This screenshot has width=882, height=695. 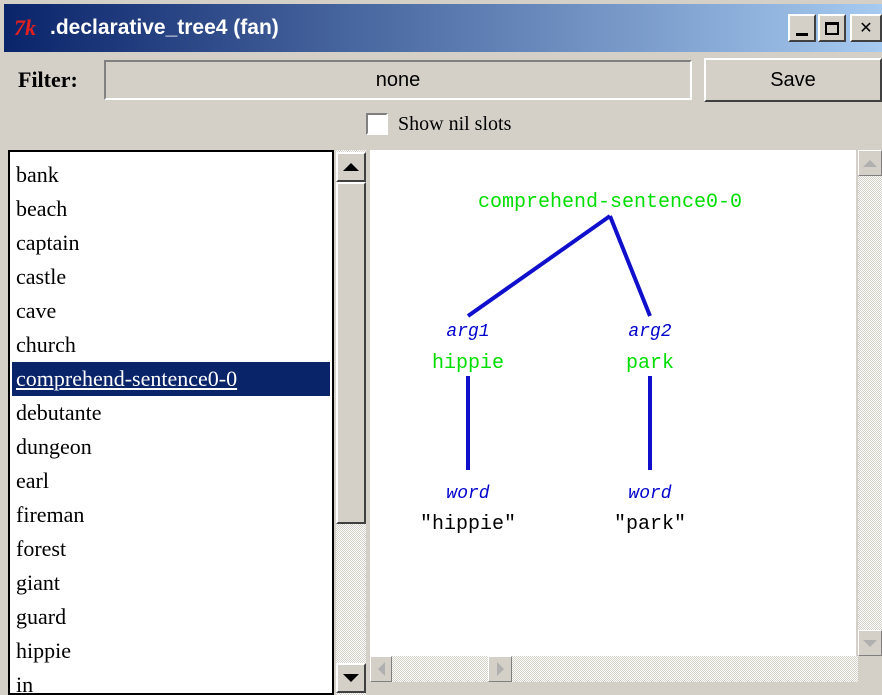 What do you see at coordinates (467, 494) in the screenshot?
I see `slot-label-word-1: word` at bounding box center [467, 494].